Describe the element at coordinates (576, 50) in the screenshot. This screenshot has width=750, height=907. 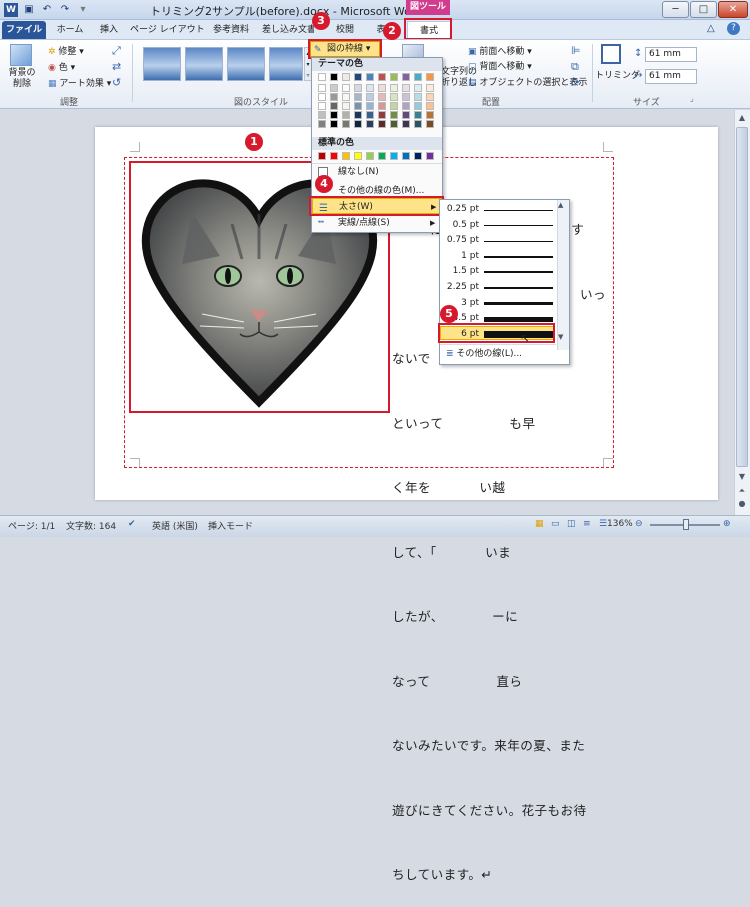
I see `align-icon: ⊫` at that location.